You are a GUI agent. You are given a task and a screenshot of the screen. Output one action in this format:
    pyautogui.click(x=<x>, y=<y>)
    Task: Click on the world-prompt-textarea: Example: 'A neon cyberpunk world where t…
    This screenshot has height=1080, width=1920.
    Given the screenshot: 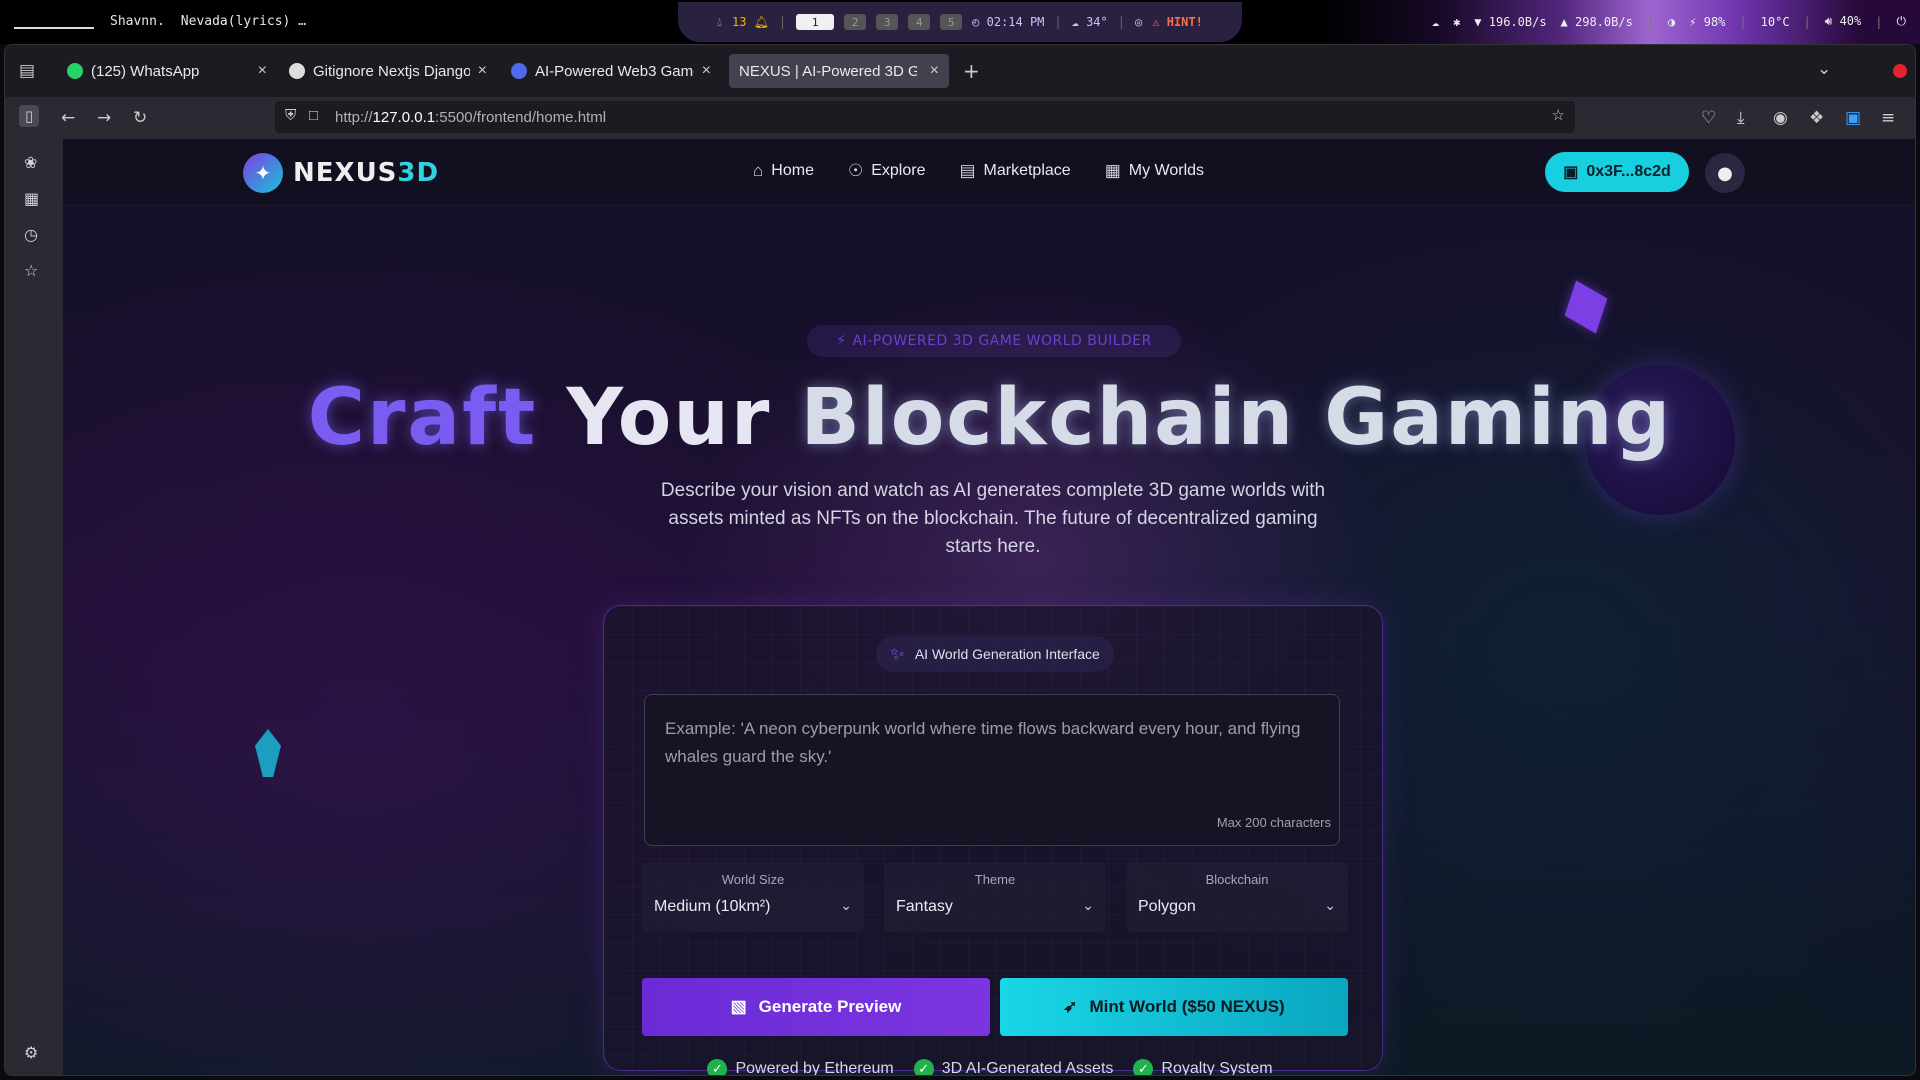 What is the action you would take?
    pyautogui.click(x=992, y=770)
    